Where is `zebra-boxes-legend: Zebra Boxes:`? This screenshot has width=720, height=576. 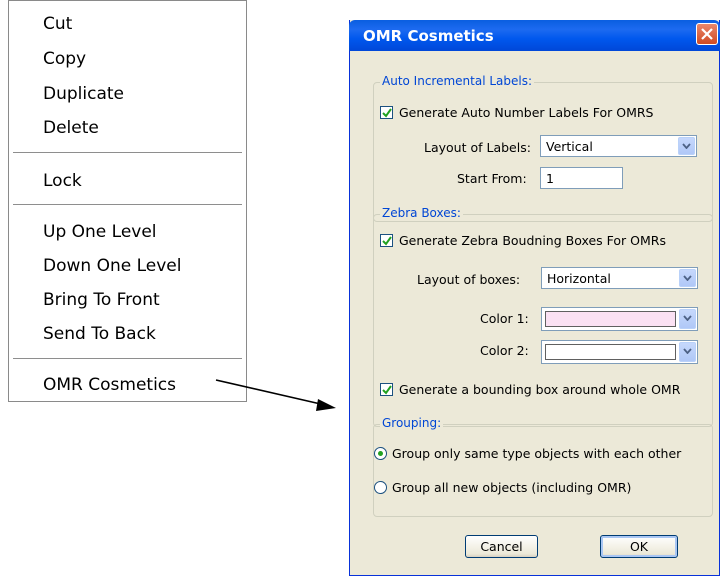
zebra-boxes-legend: Zebra Boxes: is located at coordinates (421, 213).